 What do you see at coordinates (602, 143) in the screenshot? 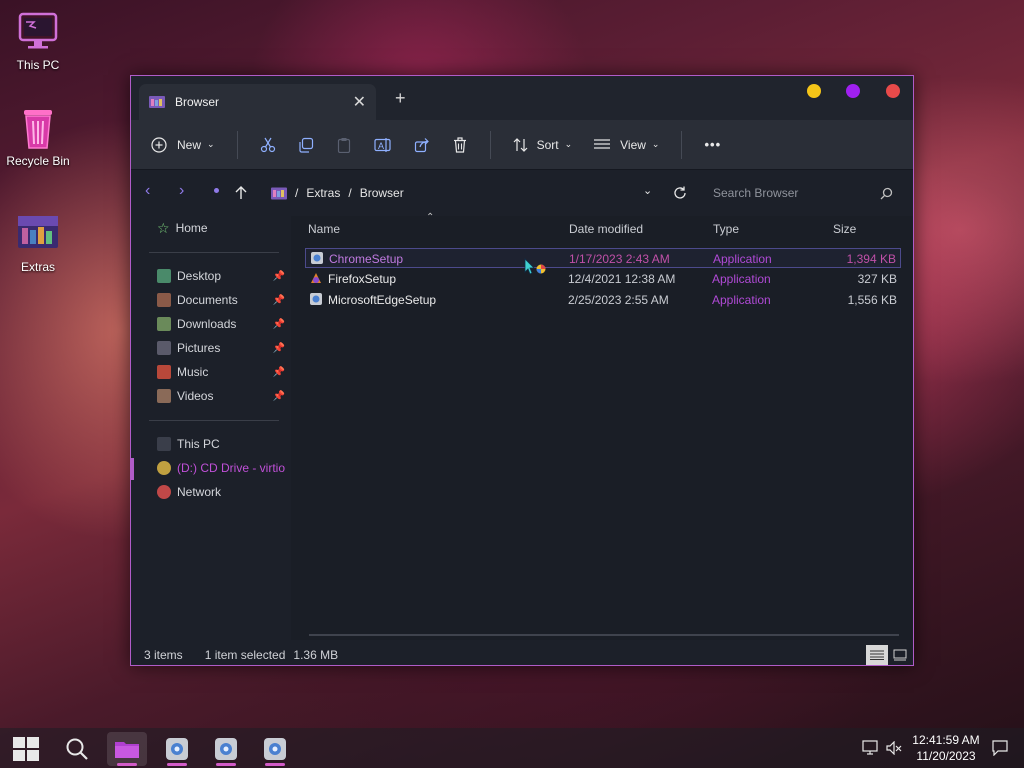
I see `list-view-icon` at bounding box center [602, 143].